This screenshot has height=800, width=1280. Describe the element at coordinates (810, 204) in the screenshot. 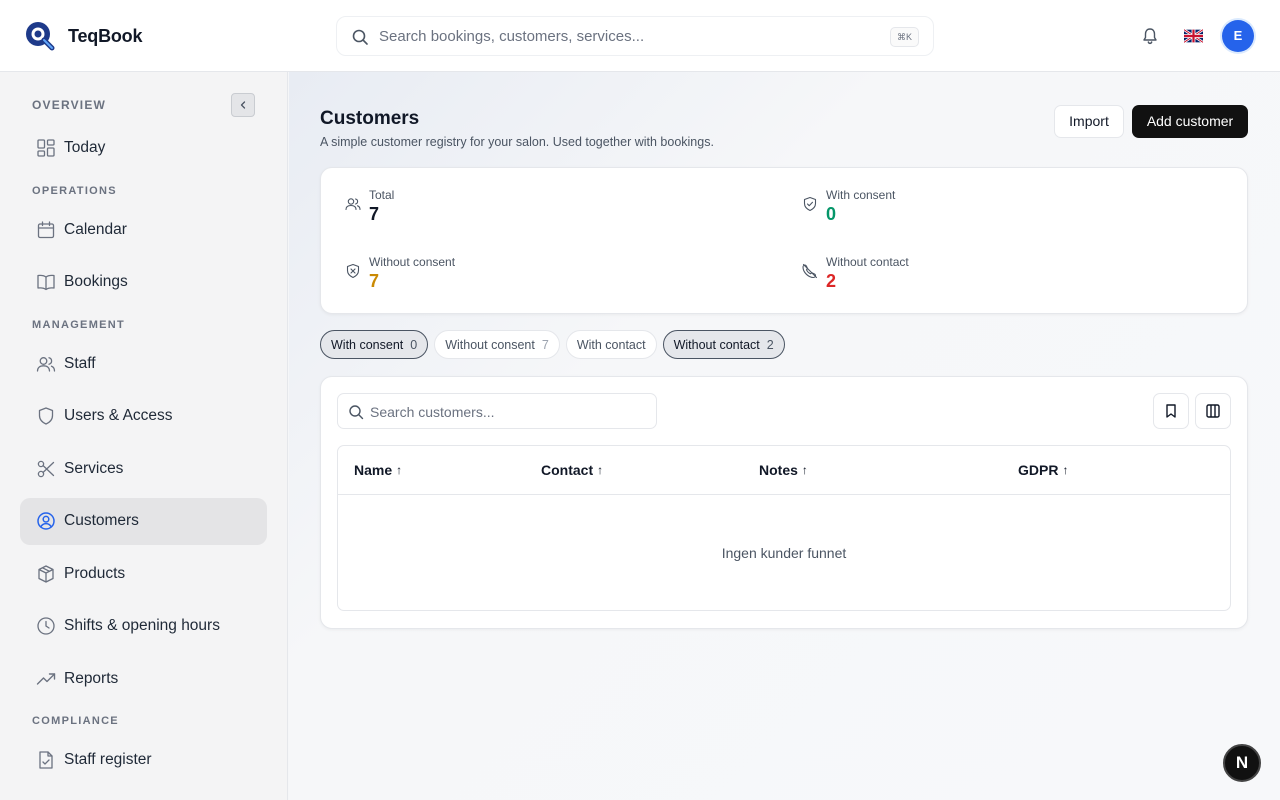

I see `shield-check-icon` at that location.